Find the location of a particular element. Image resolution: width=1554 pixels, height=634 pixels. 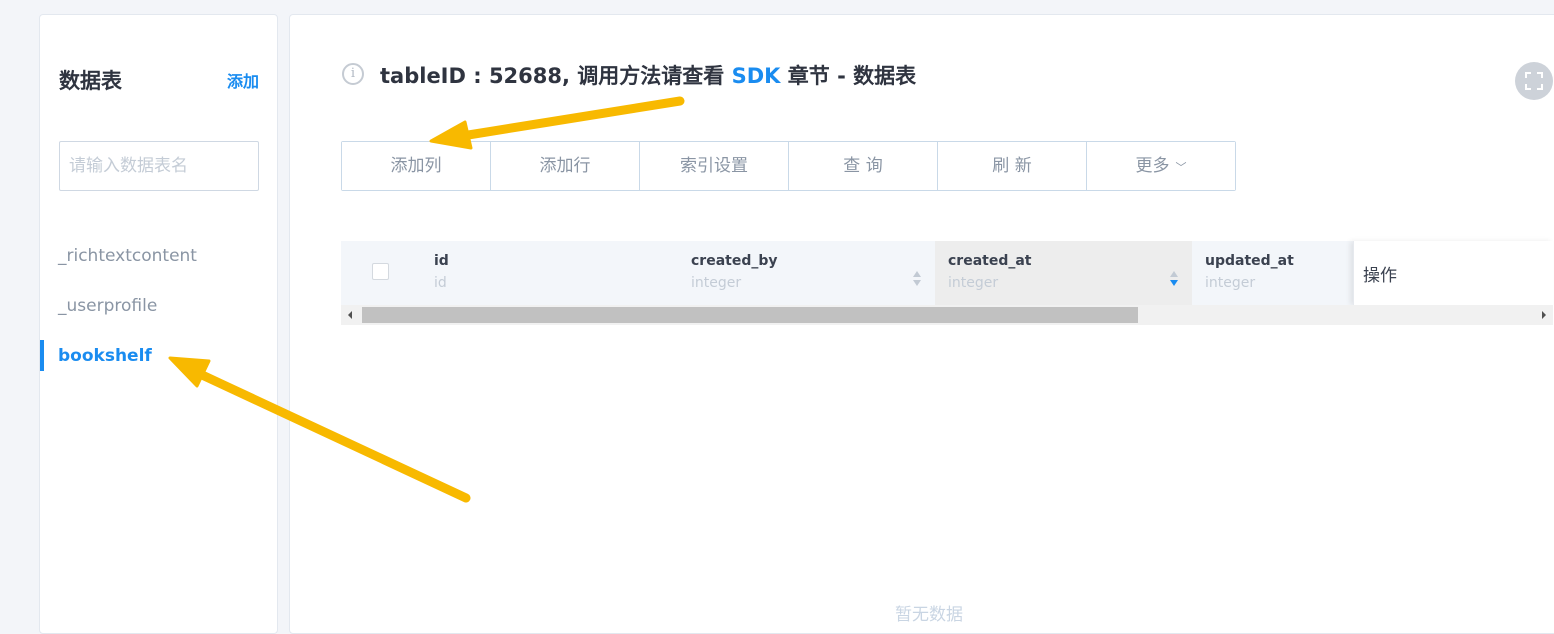

column-header-created-at: created_at integer is located at coordinates (1063, 273).